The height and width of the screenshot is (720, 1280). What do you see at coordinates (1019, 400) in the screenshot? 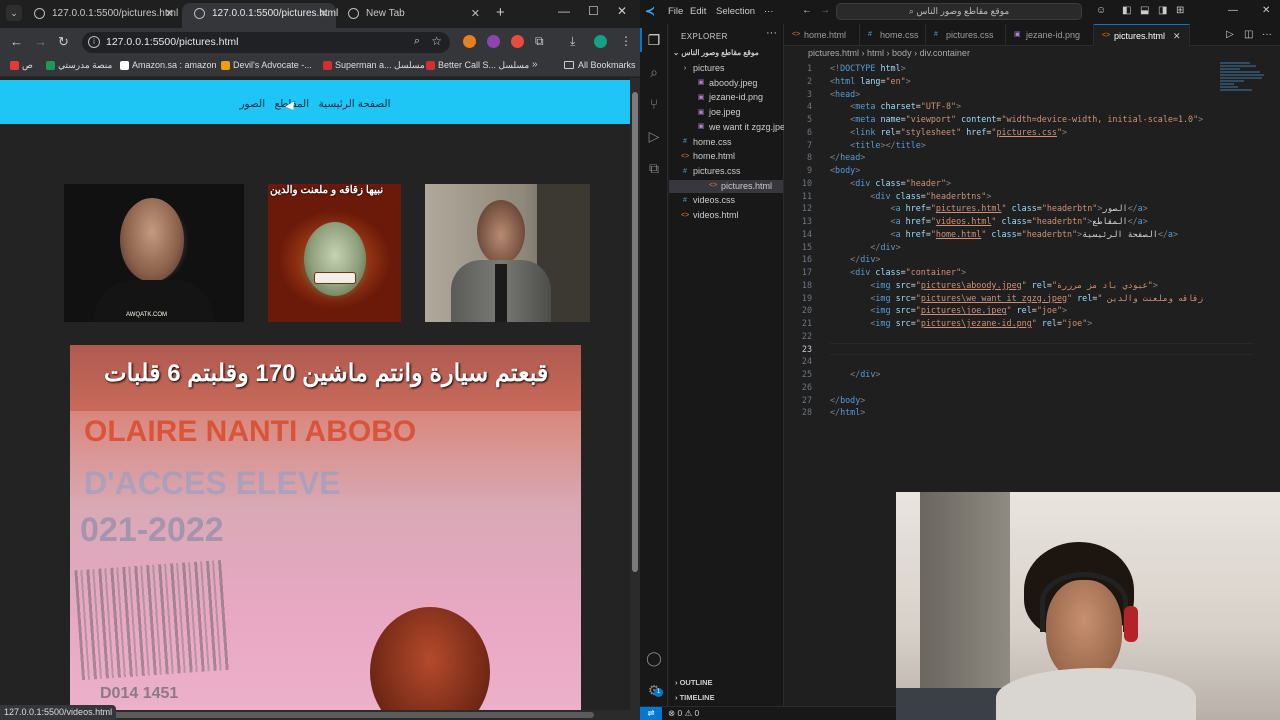
I see `code-line: 27 </body>` at bounding box center [1019, 400].